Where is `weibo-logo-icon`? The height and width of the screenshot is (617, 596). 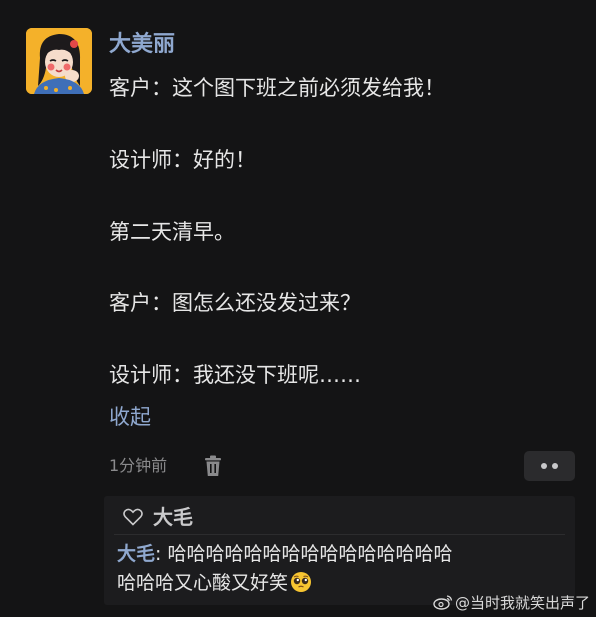 weibo-logo-icon is located at coordinates (443, 602).